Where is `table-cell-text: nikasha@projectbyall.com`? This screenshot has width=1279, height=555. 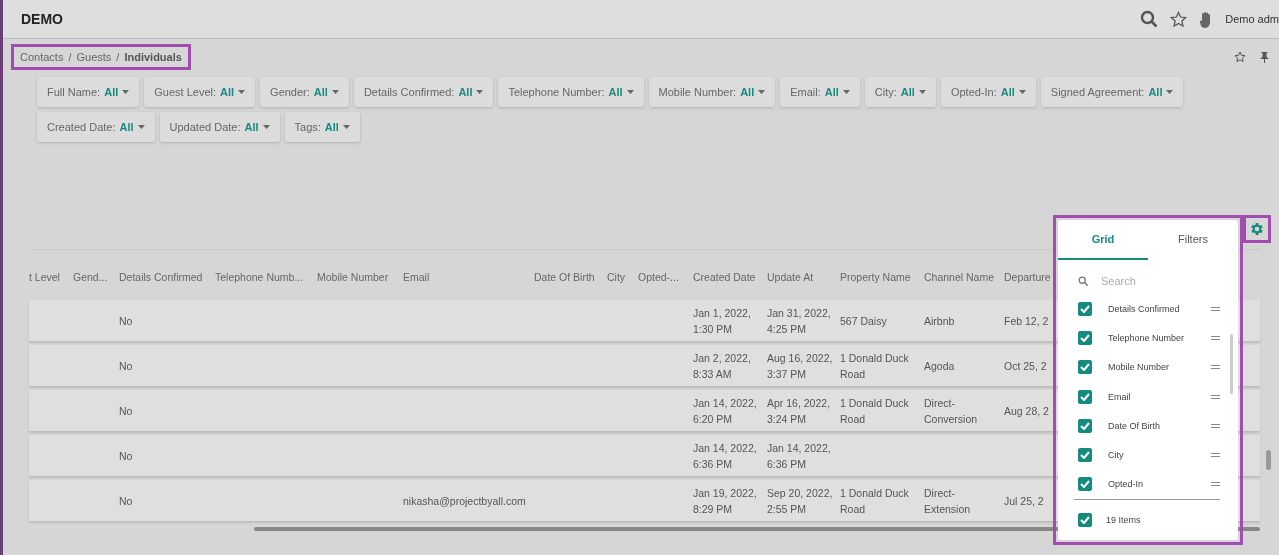 table-cell-text: nikasha@projectbyall.com is located at coordinates (464, 501).